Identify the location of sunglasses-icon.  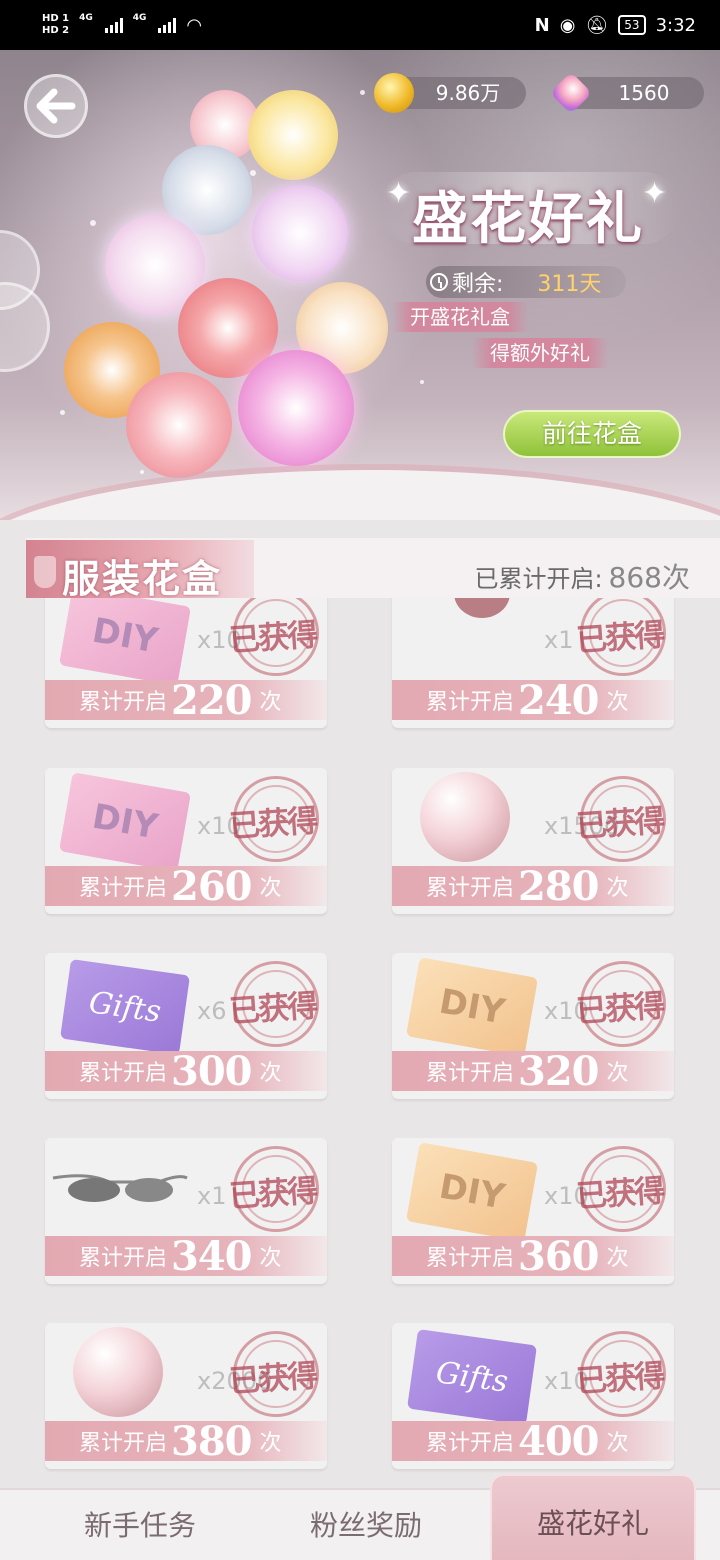
(119, 1188).